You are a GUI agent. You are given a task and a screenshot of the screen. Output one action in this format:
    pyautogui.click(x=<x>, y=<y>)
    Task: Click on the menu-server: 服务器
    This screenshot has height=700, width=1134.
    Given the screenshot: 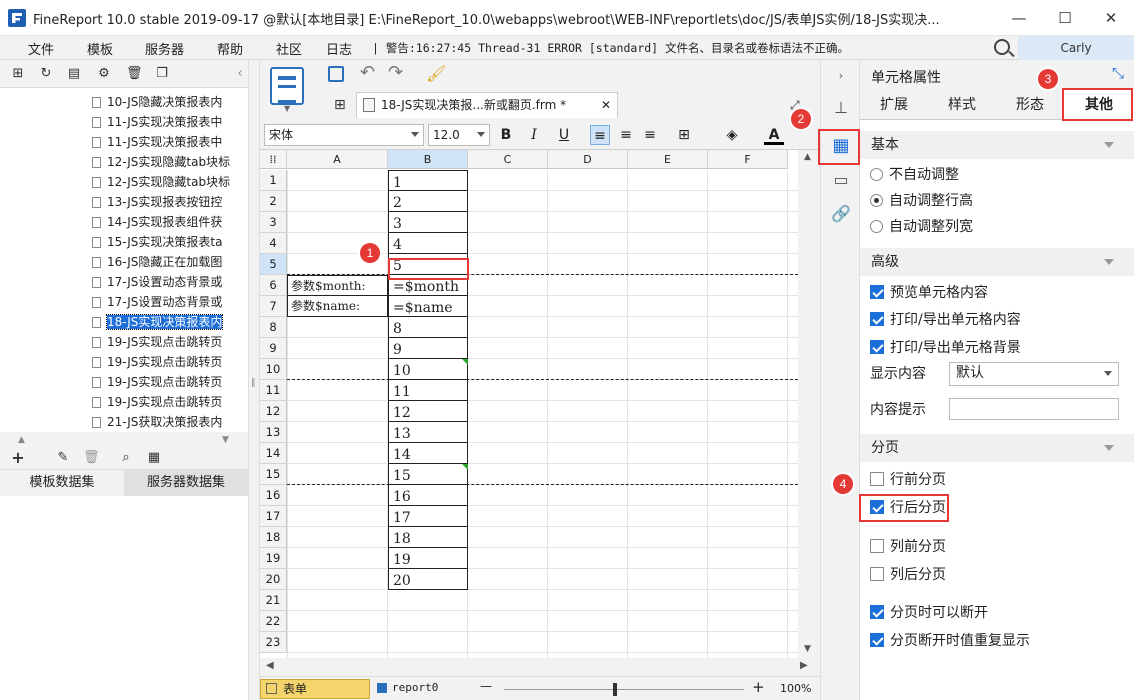 What is the action you would take?
    pyautogui.click(x=164, y=48)
    